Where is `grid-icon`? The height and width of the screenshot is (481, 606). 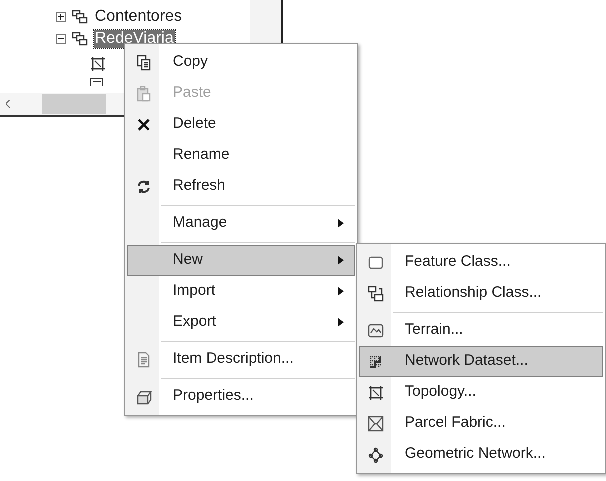 grid-icon is located at coordinates (376, 362).